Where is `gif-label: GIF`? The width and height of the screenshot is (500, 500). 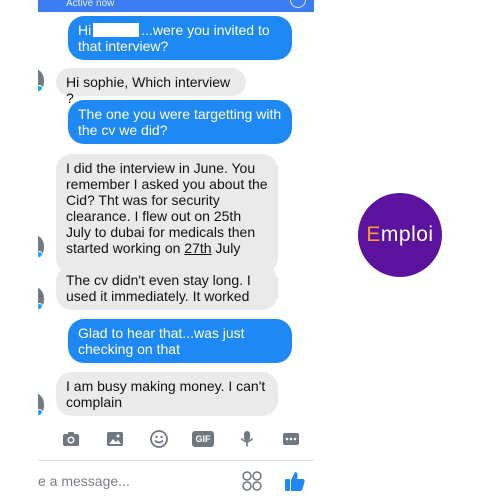 gif-label: GIF is located at coordinates (203, 439).